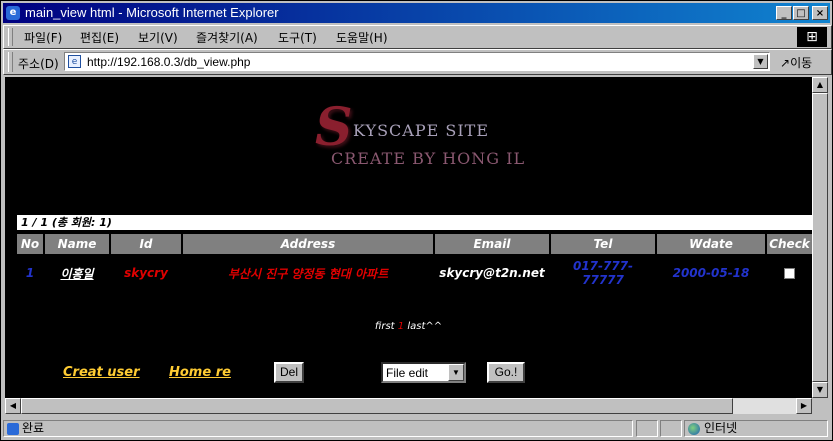  I want to click on address-url: http://192.168.0.3/db_view.php, so click(168, 62).